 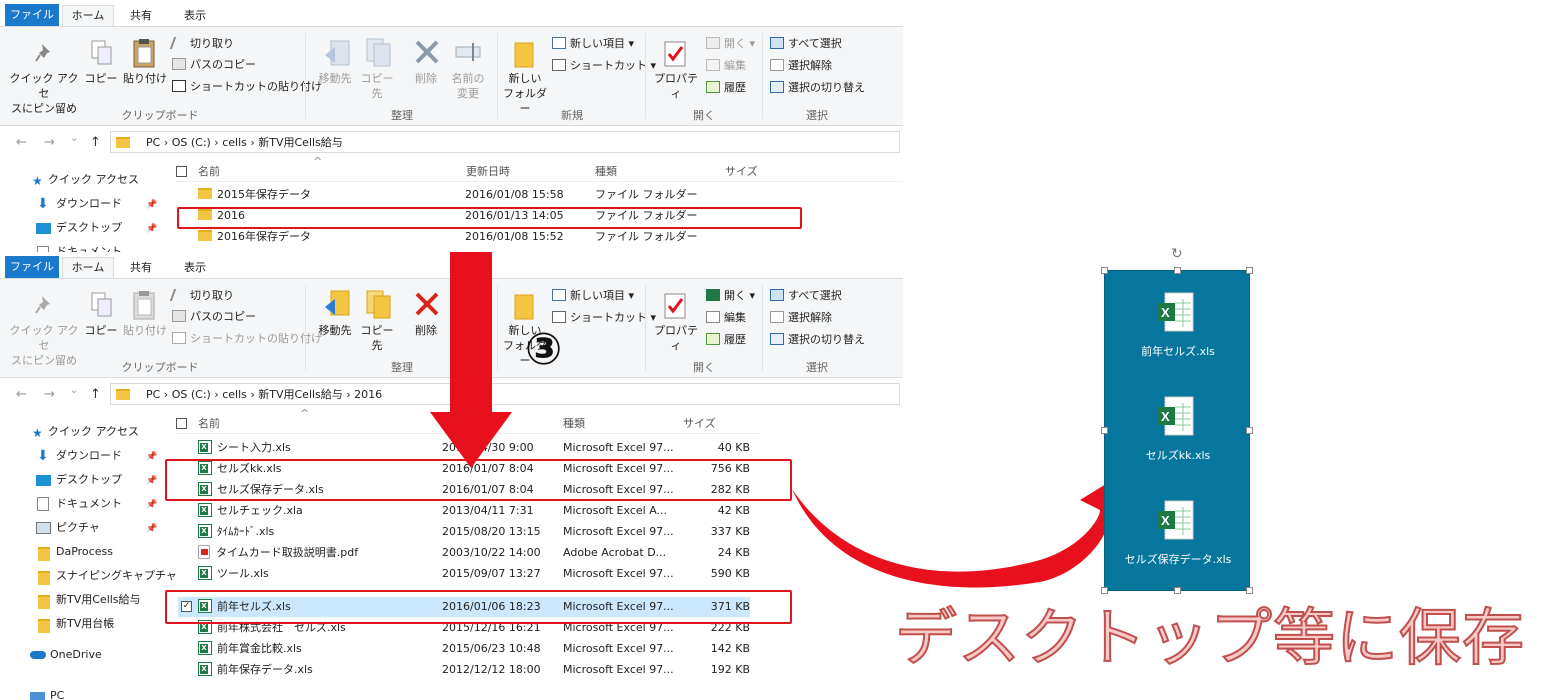 I want to click on sidebar-item-pictures: ピクチャ, so click(x=78, y=528).